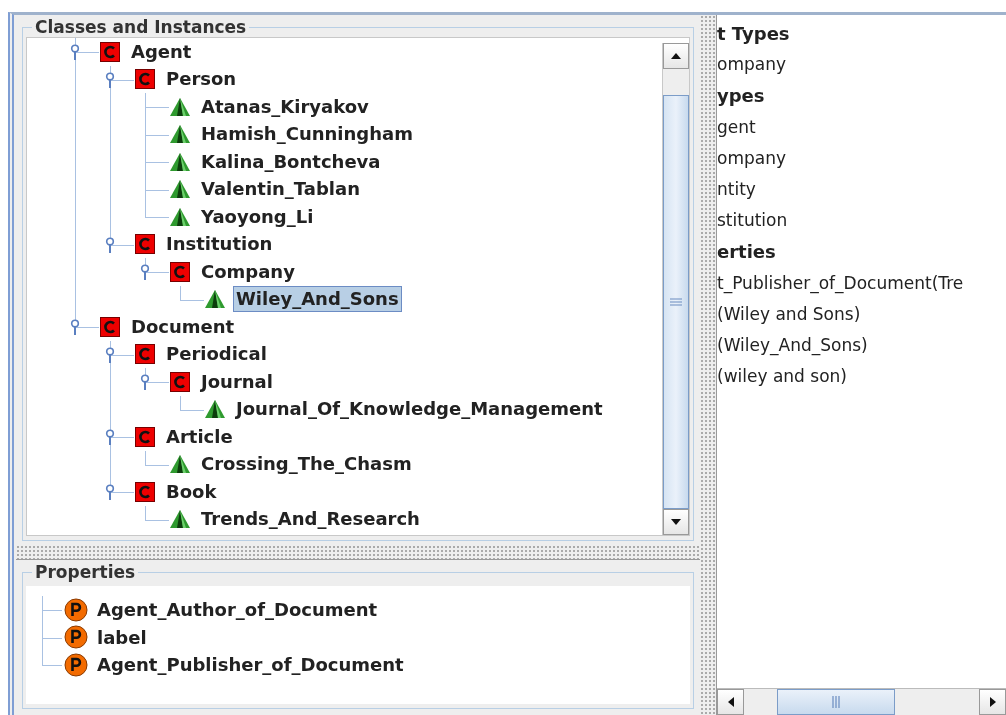 This screenshot has height=715, width=1006. Describe the element at coordinates (291, 161) in the screenshot. I see `instance-tree-item: Kalina_Bontcheva` at that location.